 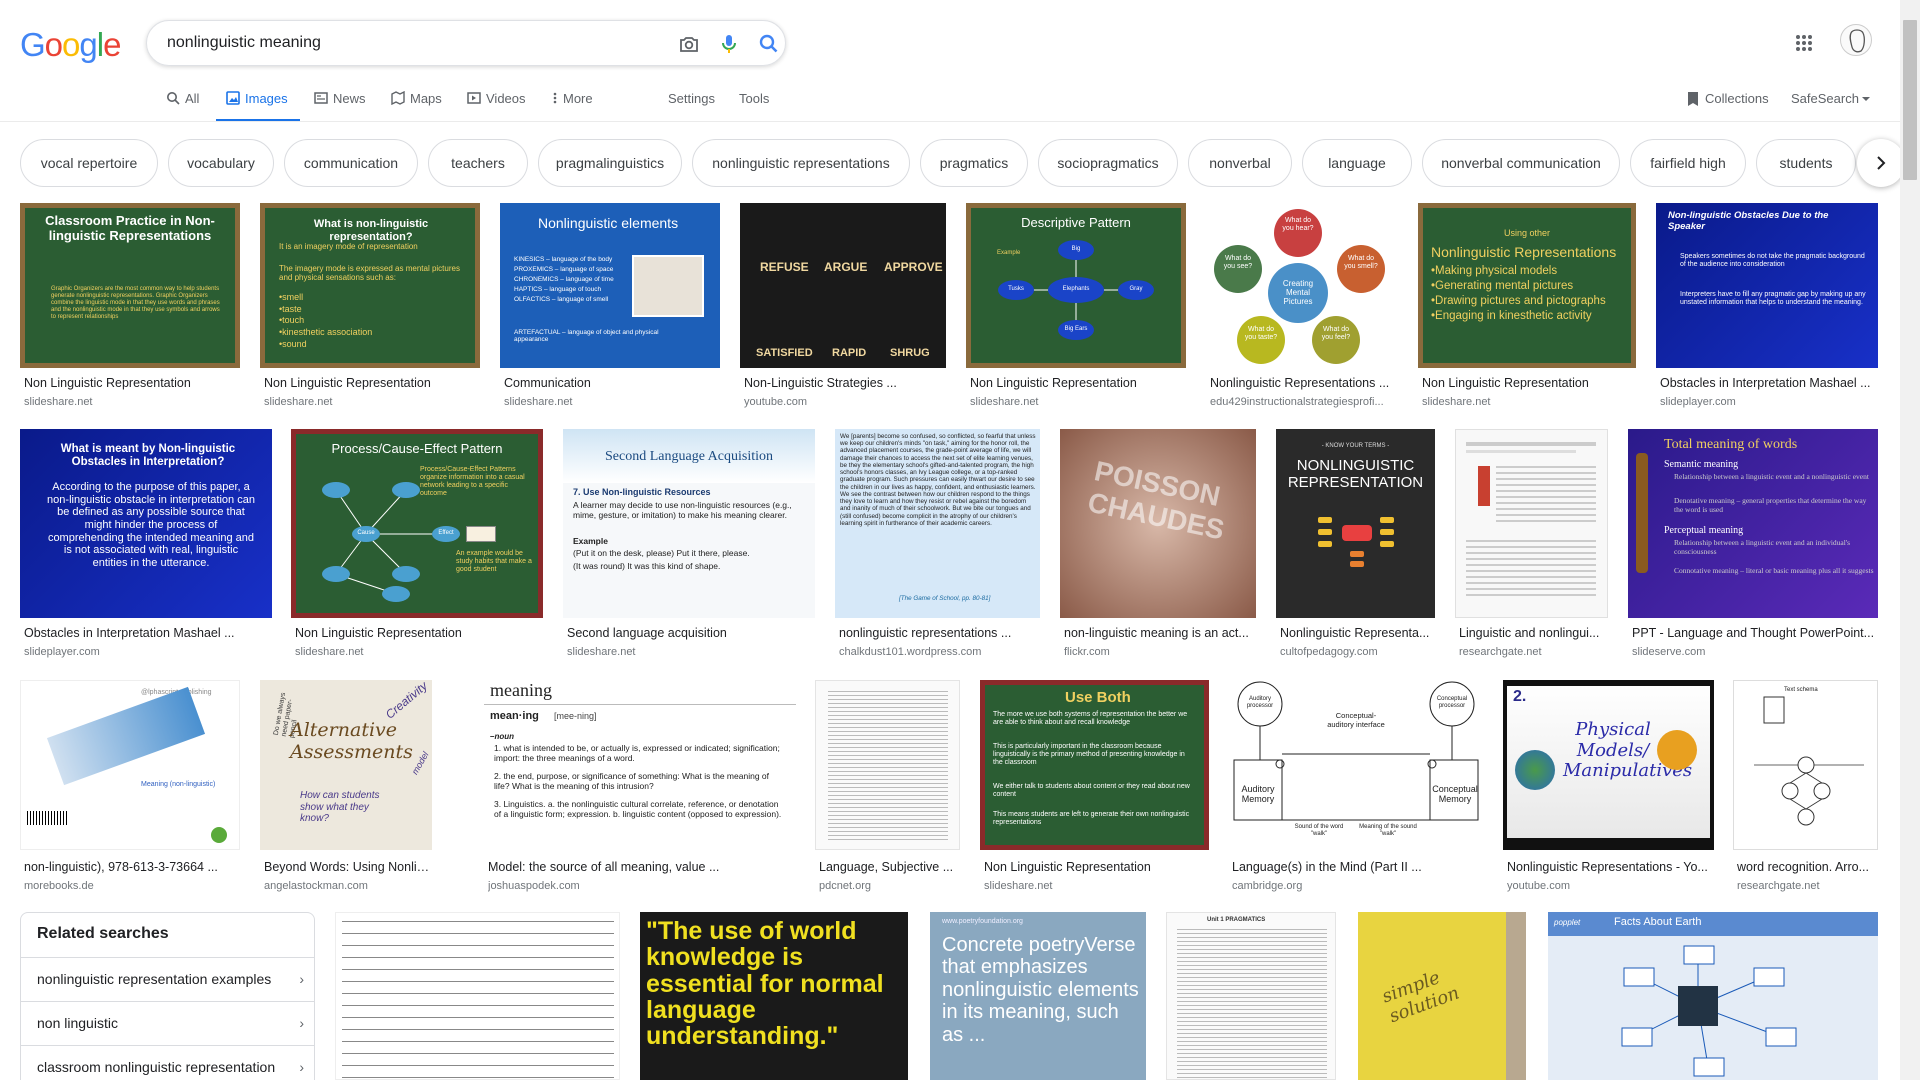 I want to click on collections-link: Collections, so click(x=1727, y=103).